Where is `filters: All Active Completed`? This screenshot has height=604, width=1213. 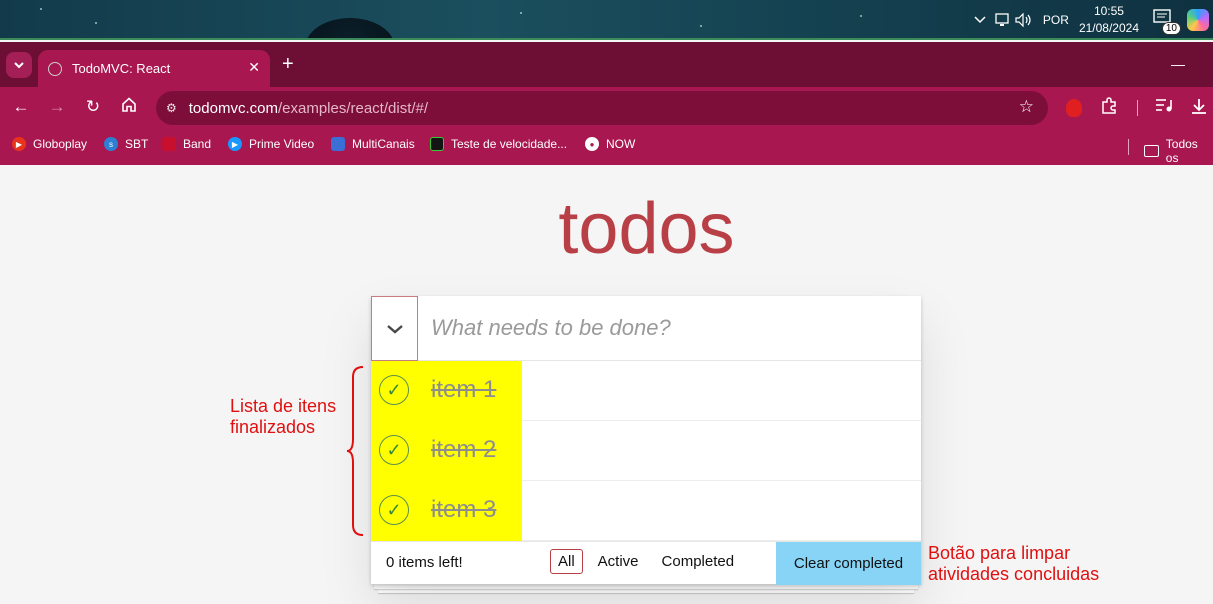 filters: All Active Completed is located at coordinates (649, 561).